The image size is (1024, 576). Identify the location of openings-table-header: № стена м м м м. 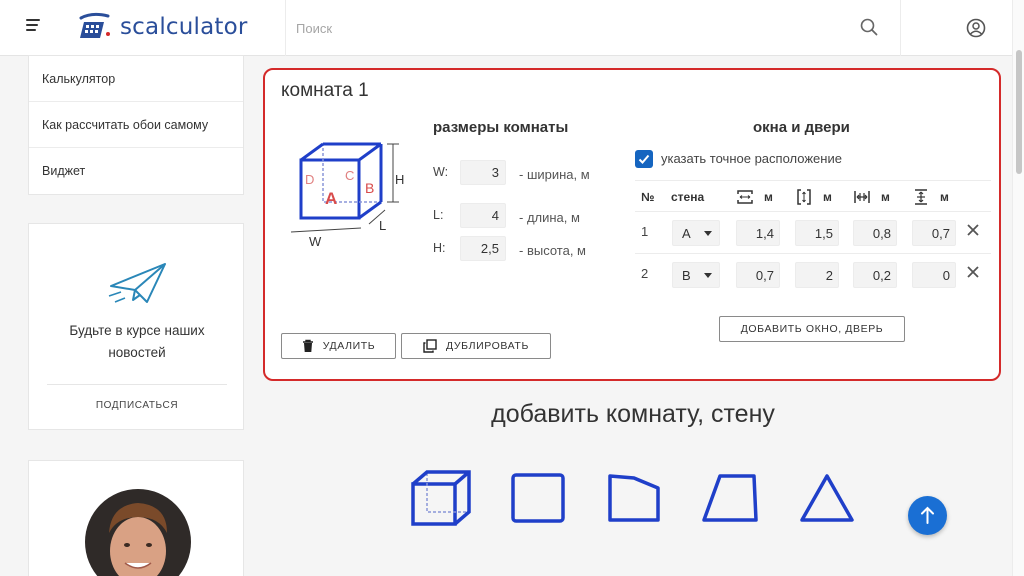
(813, 196).